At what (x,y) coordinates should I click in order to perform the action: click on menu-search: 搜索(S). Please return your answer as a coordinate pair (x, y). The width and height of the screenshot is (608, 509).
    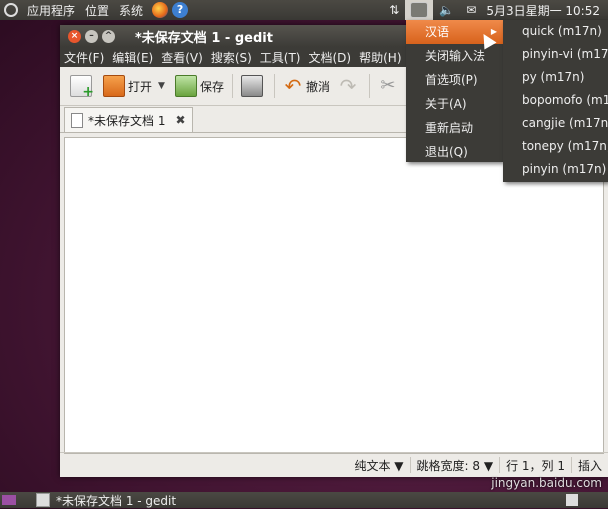
    Looking at the image, I should click on (231, 57).